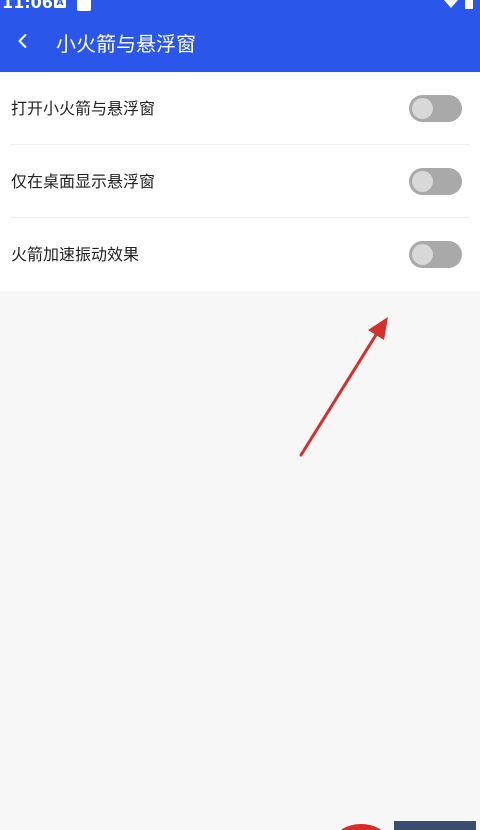  I want to click on status-bar: 11:06 A, so click(240, 7).